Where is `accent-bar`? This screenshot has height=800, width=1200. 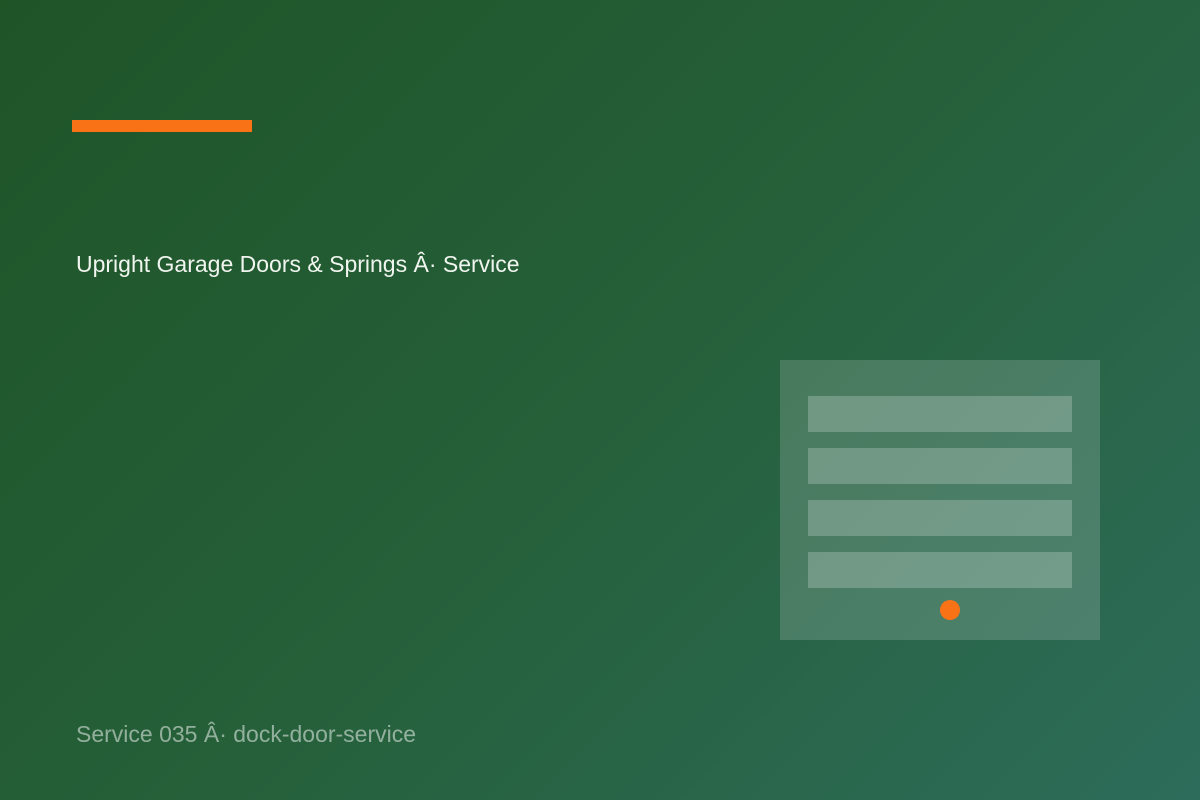
accent-bar is located at coordinates (162, 126).